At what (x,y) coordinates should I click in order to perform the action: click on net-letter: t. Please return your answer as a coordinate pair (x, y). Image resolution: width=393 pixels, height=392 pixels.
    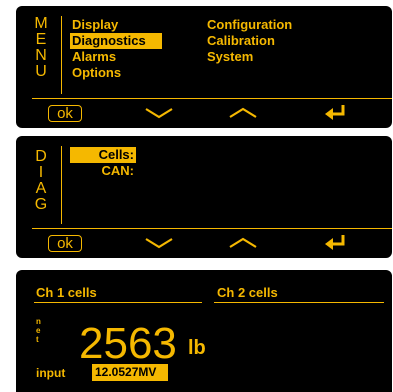
    Looking at the image, I should click on (37, 339).